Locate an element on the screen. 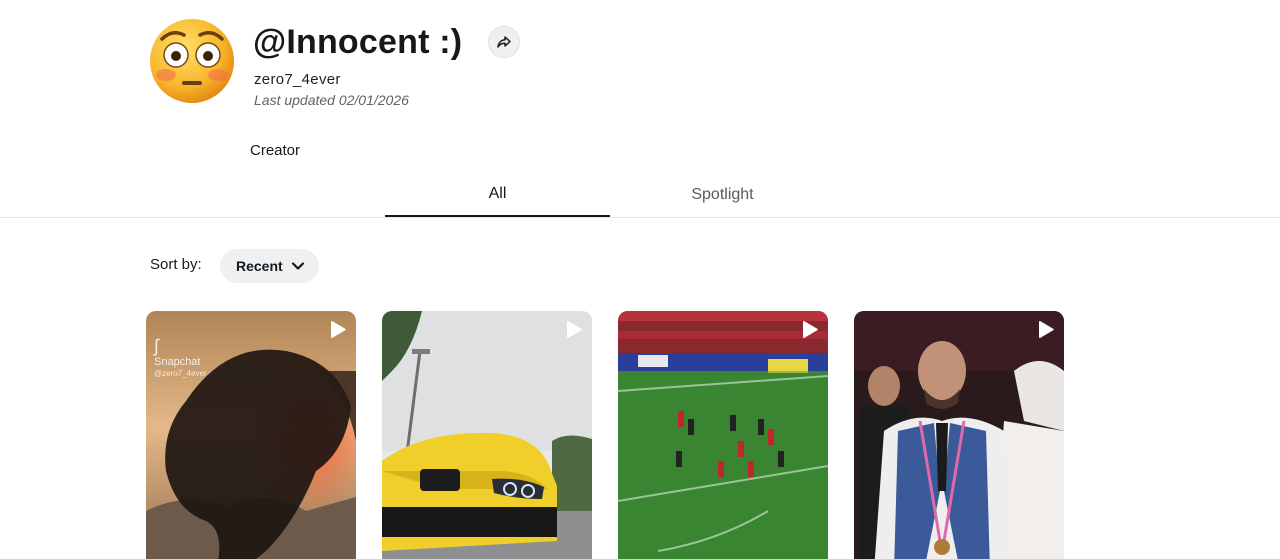 The width and height of the screenshot is (1280, 559). football-match-thumbnail is located at coordinates (723, 435).